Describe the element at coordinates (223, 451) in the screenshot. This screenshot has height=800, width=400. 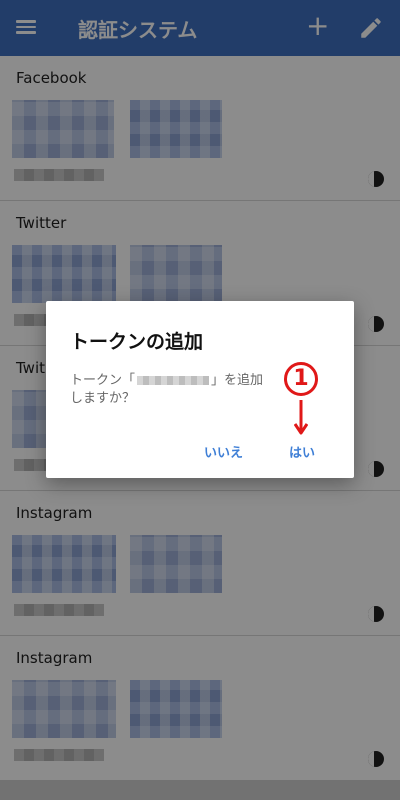
I see `no-button: いいえ` at that location.